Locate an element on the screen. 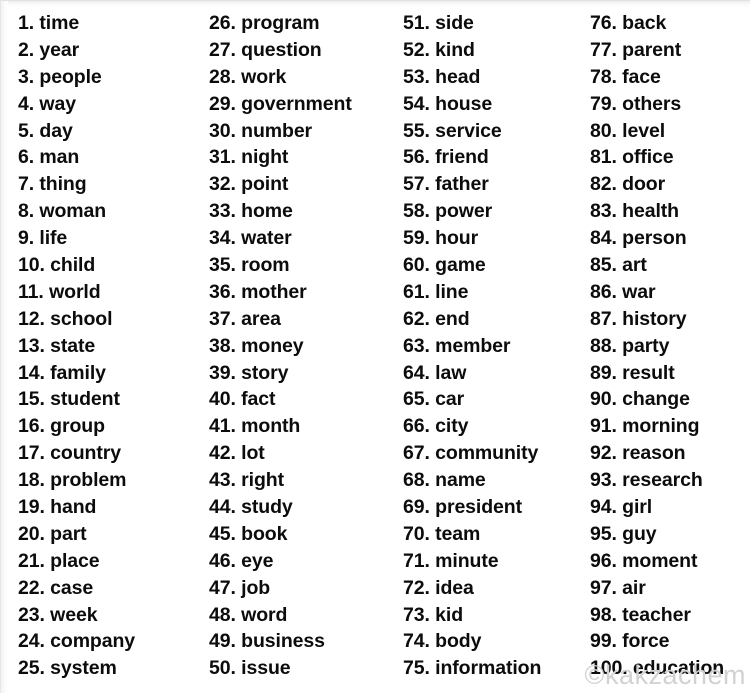 Image resolution: width=750 pixels, height=693 pixels. word-entry: 90. change is located at coordinates (640, 399).